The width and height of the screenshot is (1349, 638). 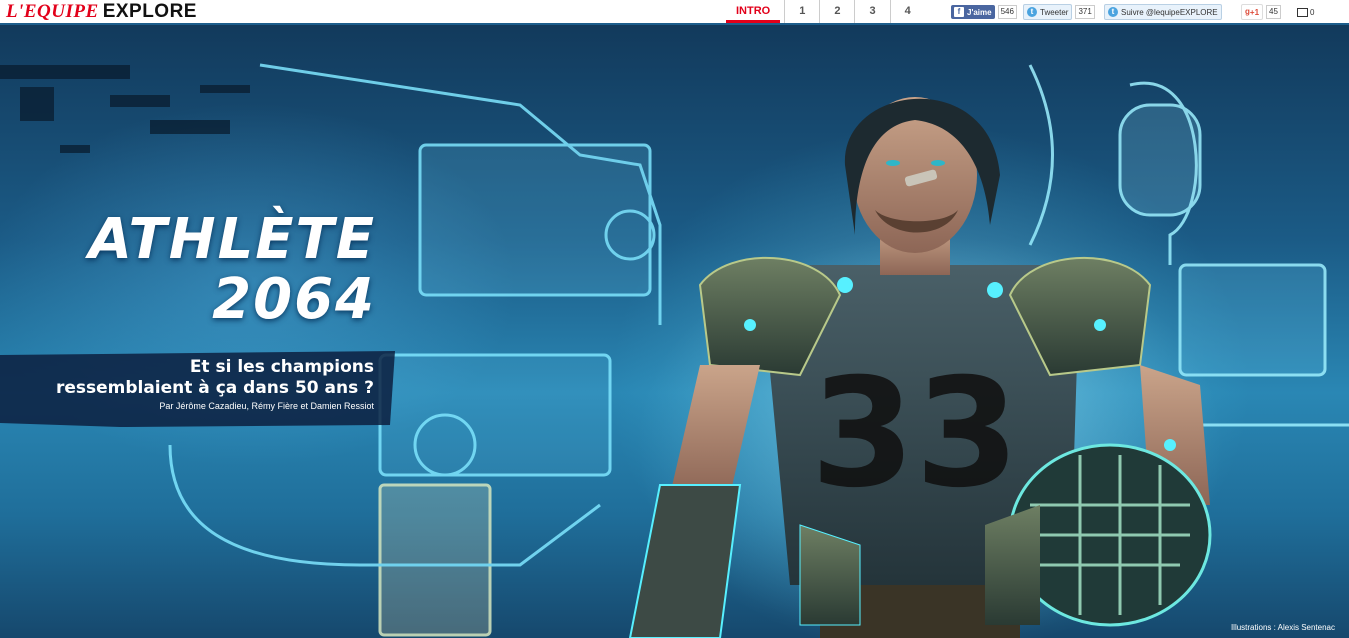 I want to click on gplus-widget: g +1 45, so click(x=1261, y=12).